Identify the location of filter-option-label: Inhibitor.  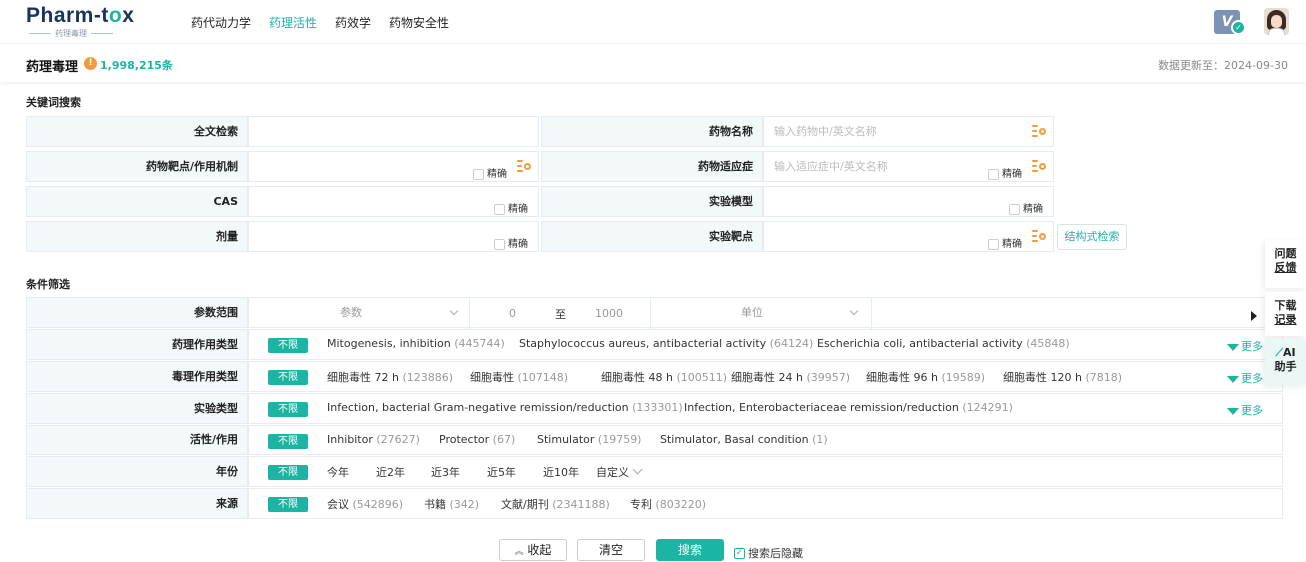
(350, 439).